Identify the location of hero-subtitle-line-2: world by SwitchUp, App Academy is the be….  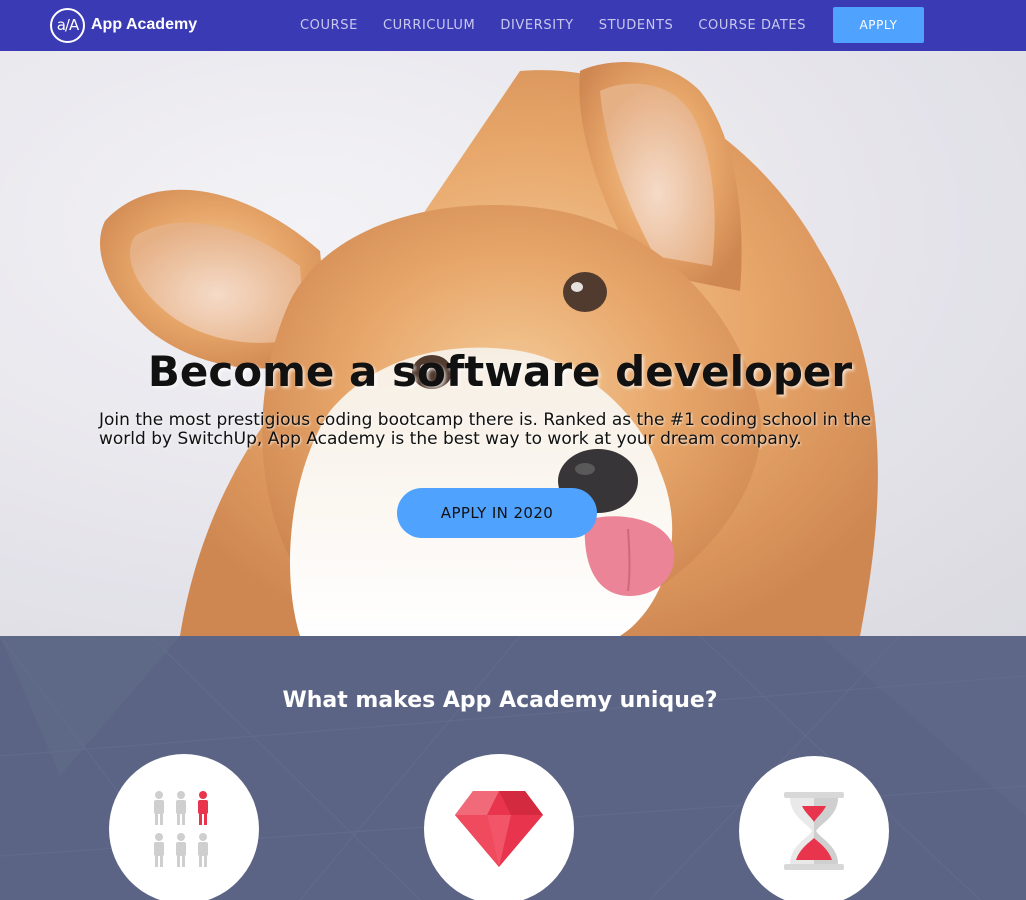
(450, 439).